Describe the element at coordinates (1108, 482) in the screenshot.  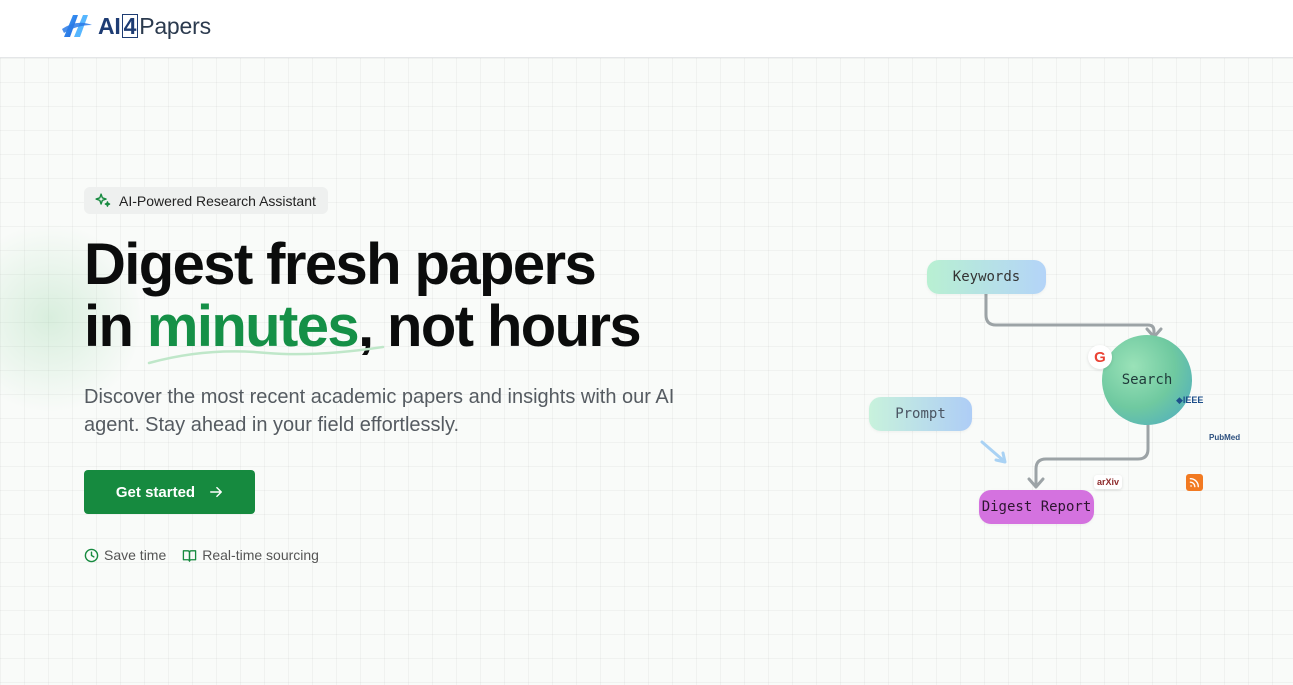
I see `arxiv-logo: arXiv` at that location.